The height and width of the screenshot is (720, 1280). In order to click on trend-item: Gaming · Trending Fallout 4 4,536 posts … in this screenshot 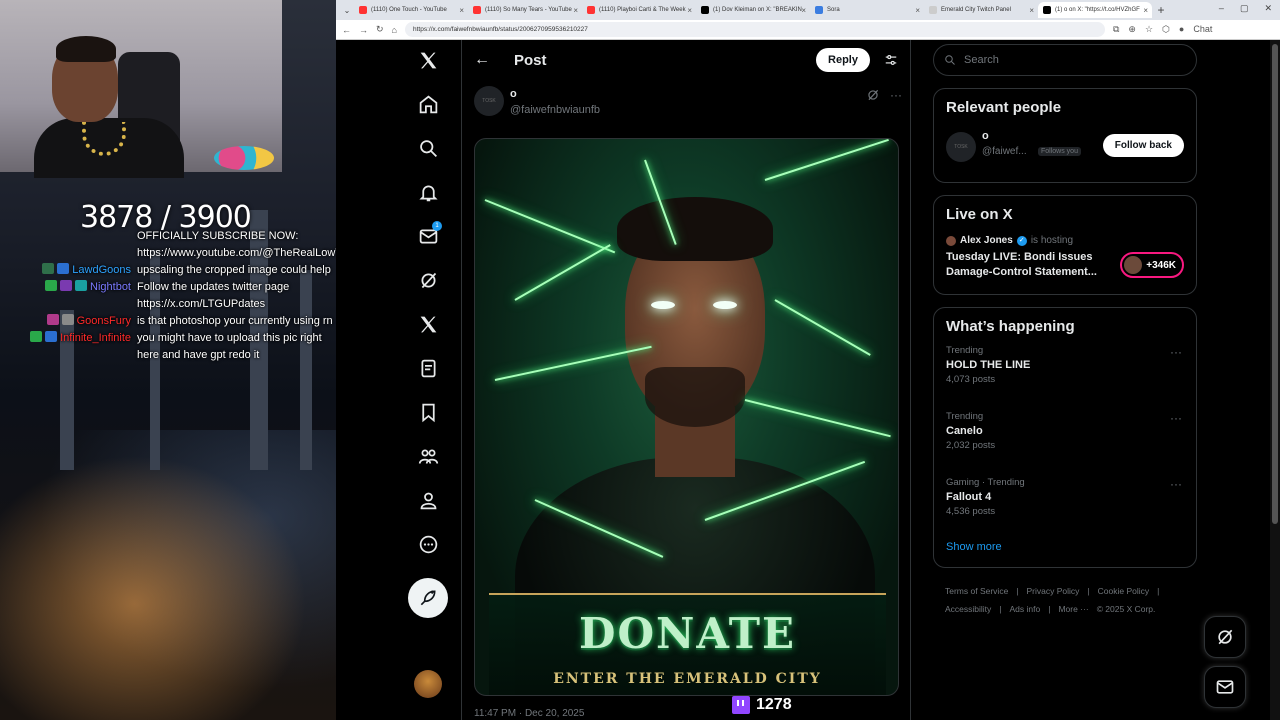, I will do `click(1065, 508)`.